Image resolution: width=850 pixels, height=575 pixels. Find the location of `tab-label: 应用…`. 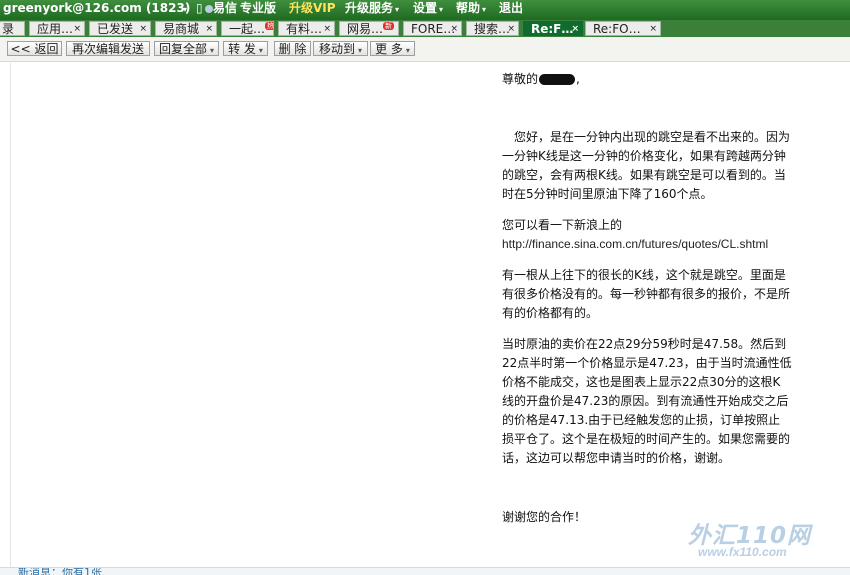

tab-label: 应用… is located at coordinates (55, 29).